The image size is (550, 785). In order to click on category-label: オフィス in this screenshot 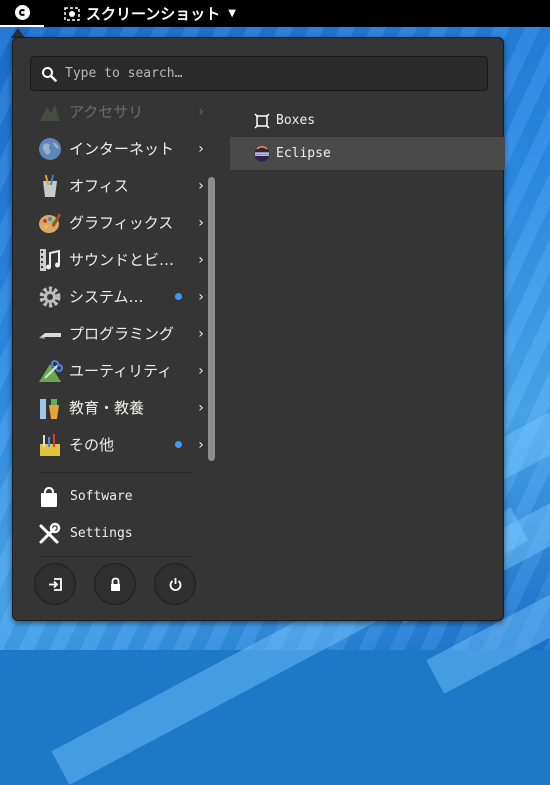, I will do `click(99, 186)`.